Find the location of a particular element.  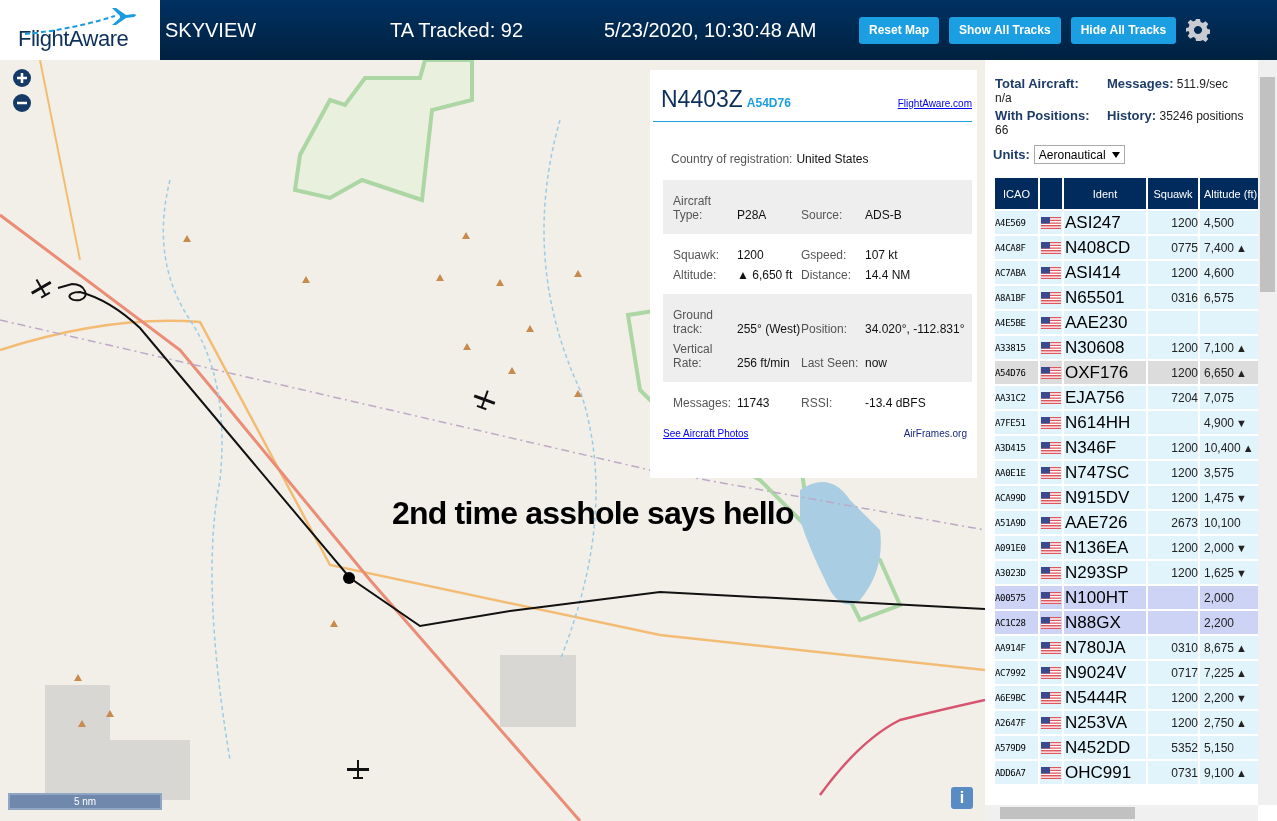

aircraft-row: A4E569 ASI247 1200 4,500 is located at coordinates (1136, 222).